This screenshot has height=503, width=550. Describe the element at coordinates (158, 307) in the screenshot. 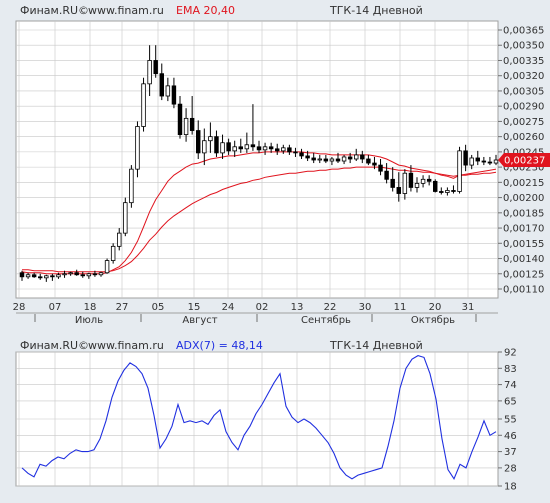

I see `x-day-tick-label: 05` at that location.